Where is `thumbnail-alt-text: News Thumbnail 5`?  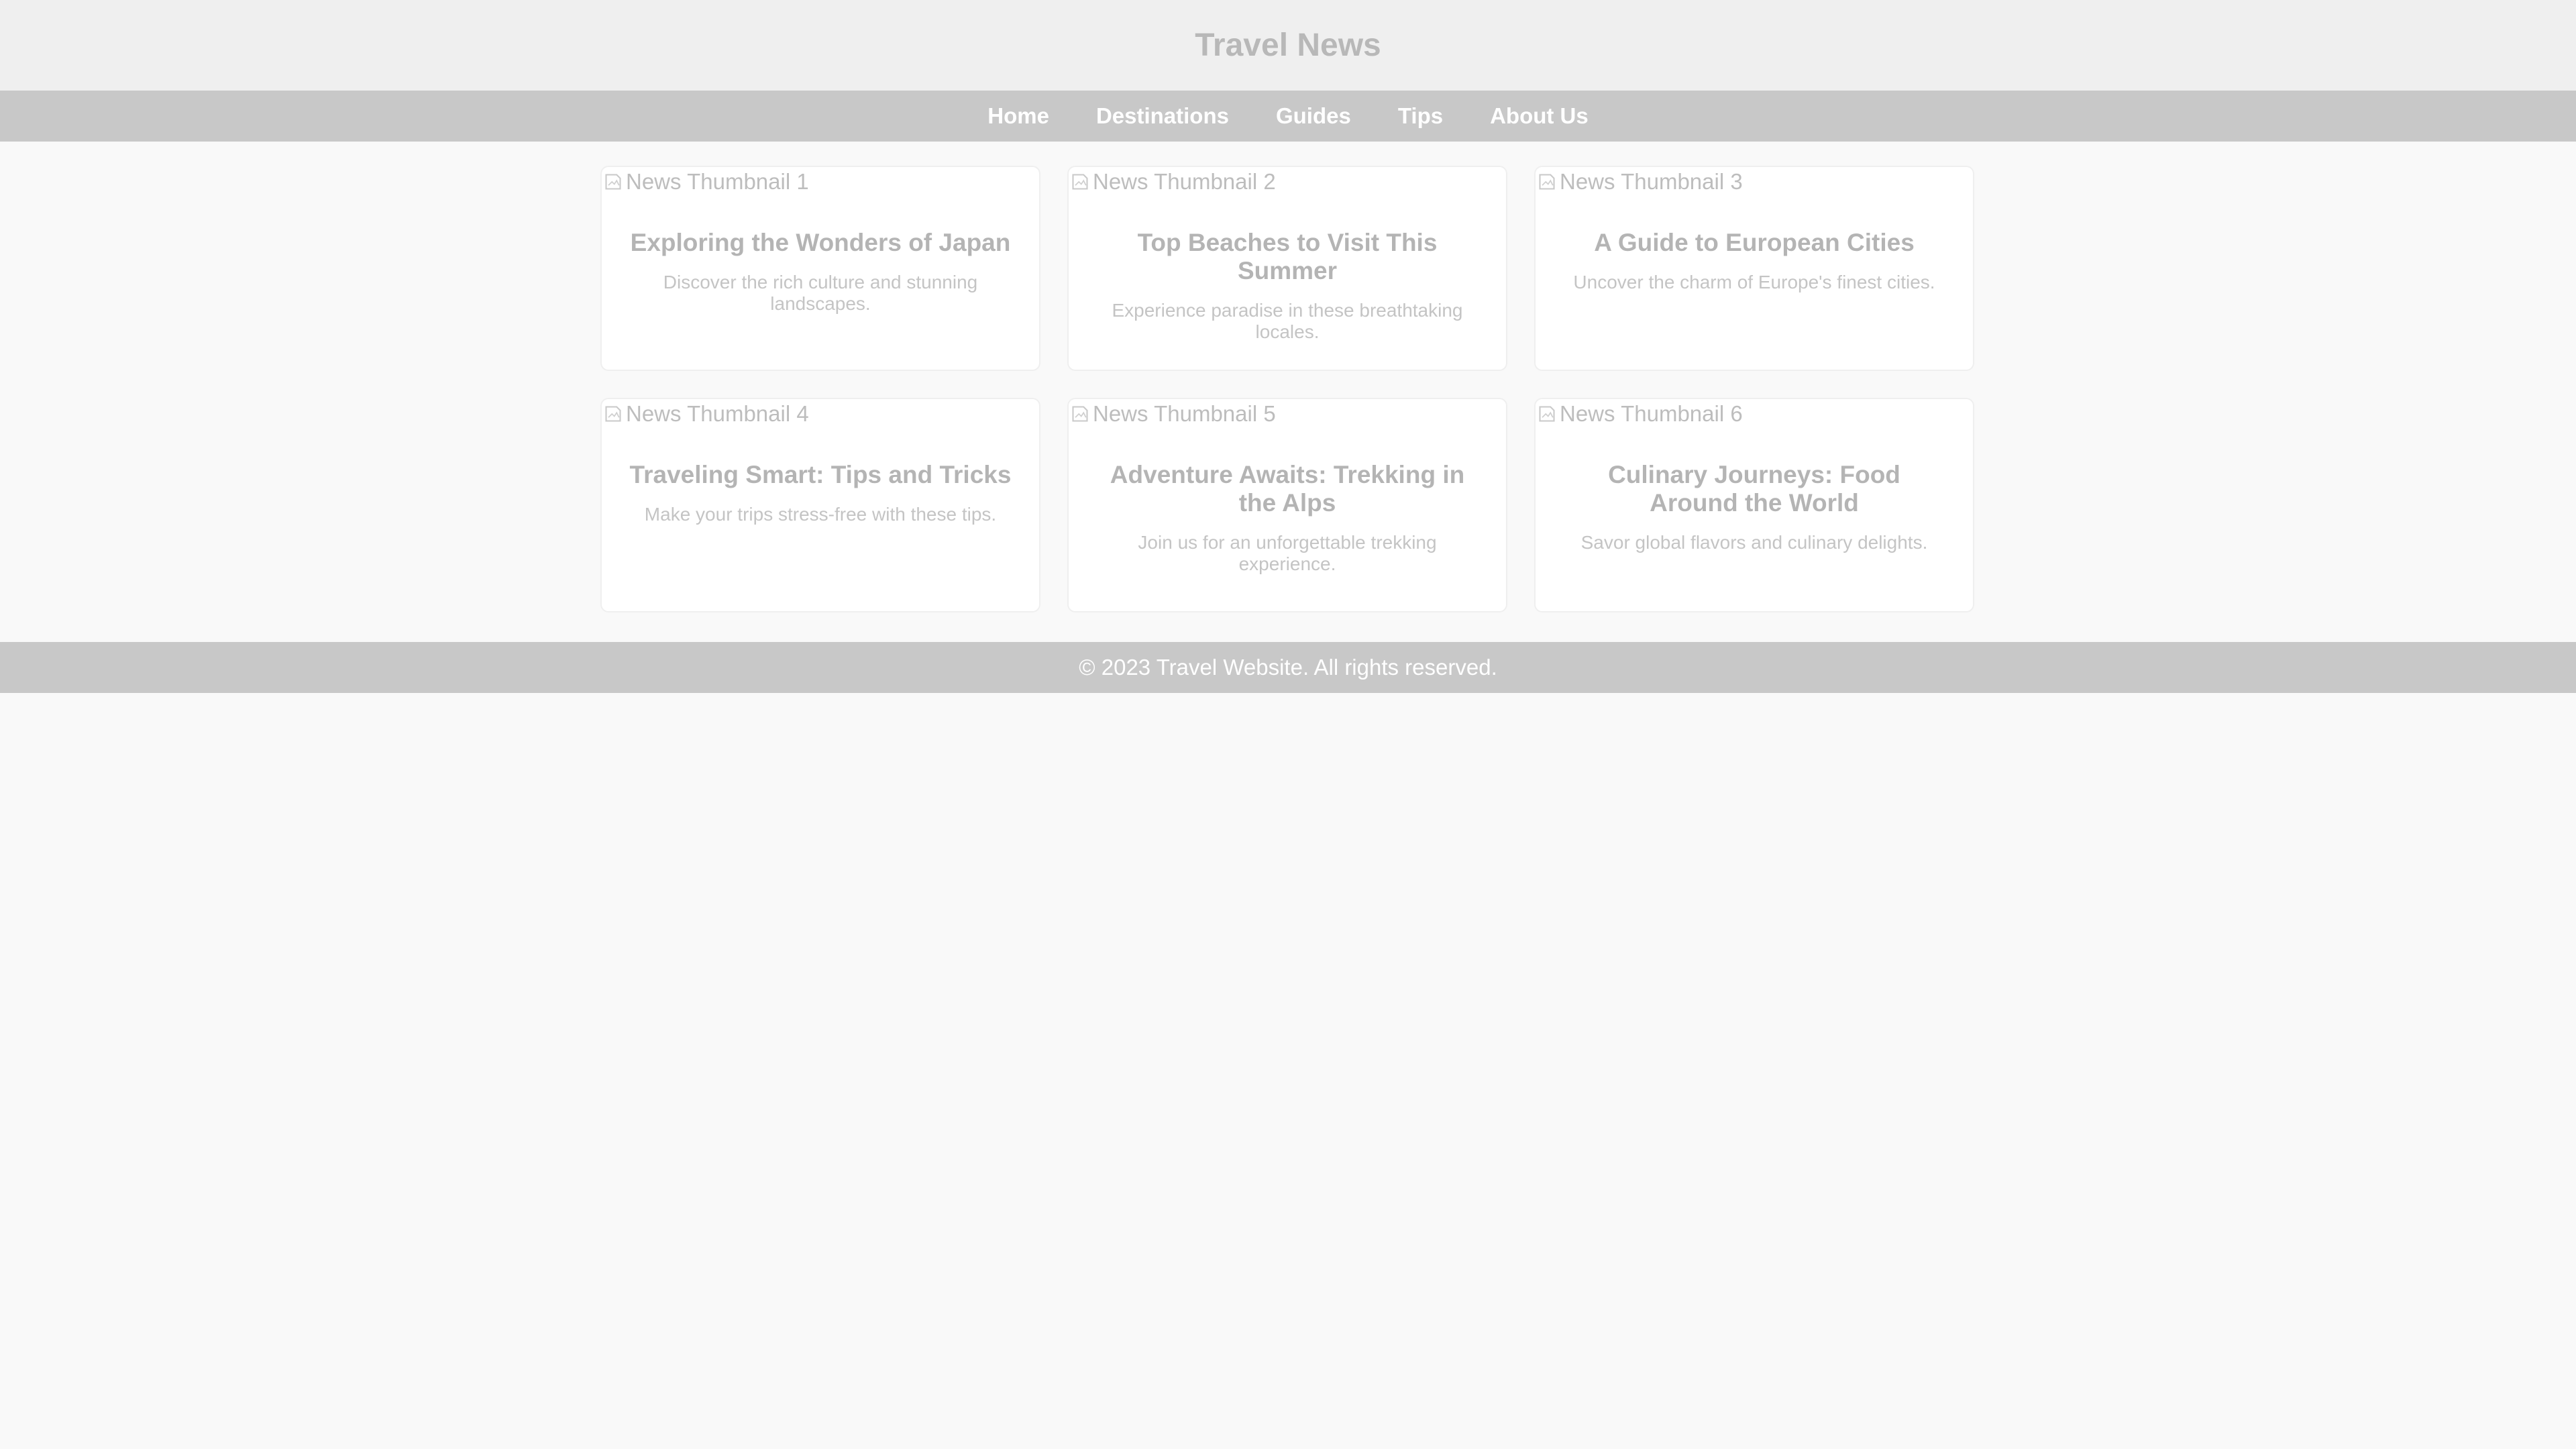 thumbnail-alt-text: News Thumbnail 5 is located at coordinates (1184, 413).